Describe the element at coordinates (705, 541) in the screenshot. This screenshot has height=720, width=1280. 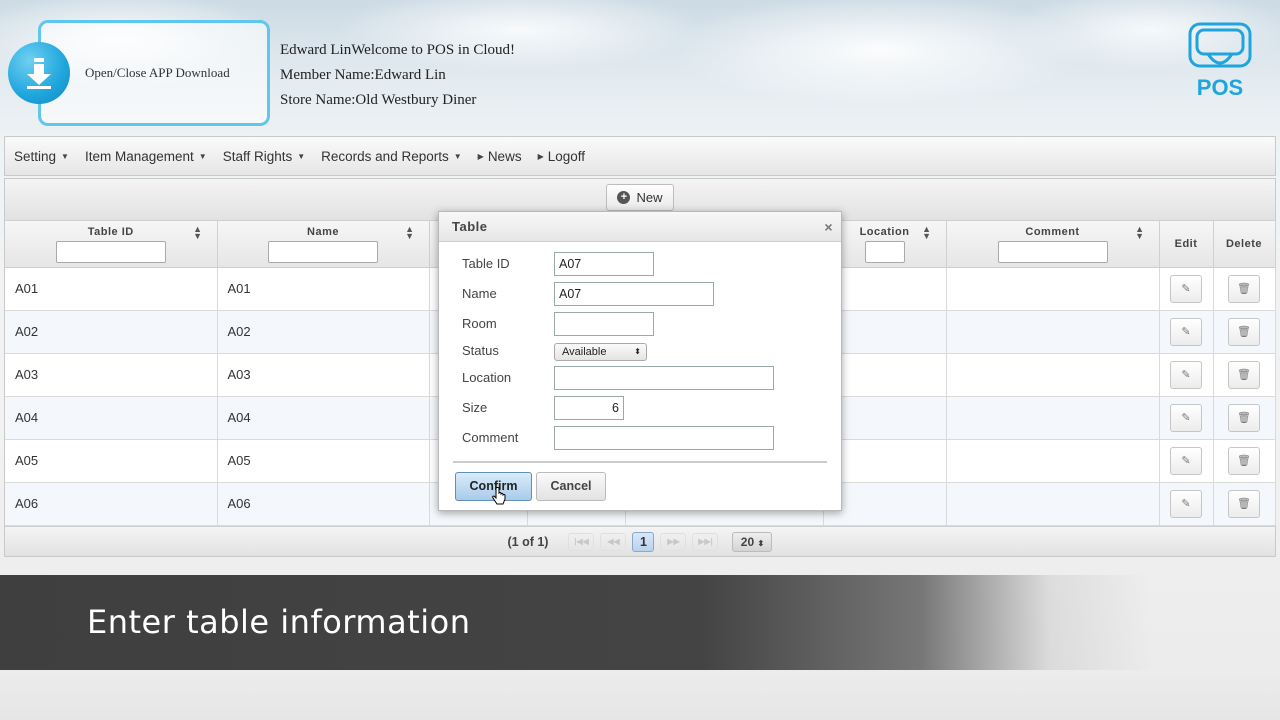
I see `last-page-button: ▶▶|` at that location.